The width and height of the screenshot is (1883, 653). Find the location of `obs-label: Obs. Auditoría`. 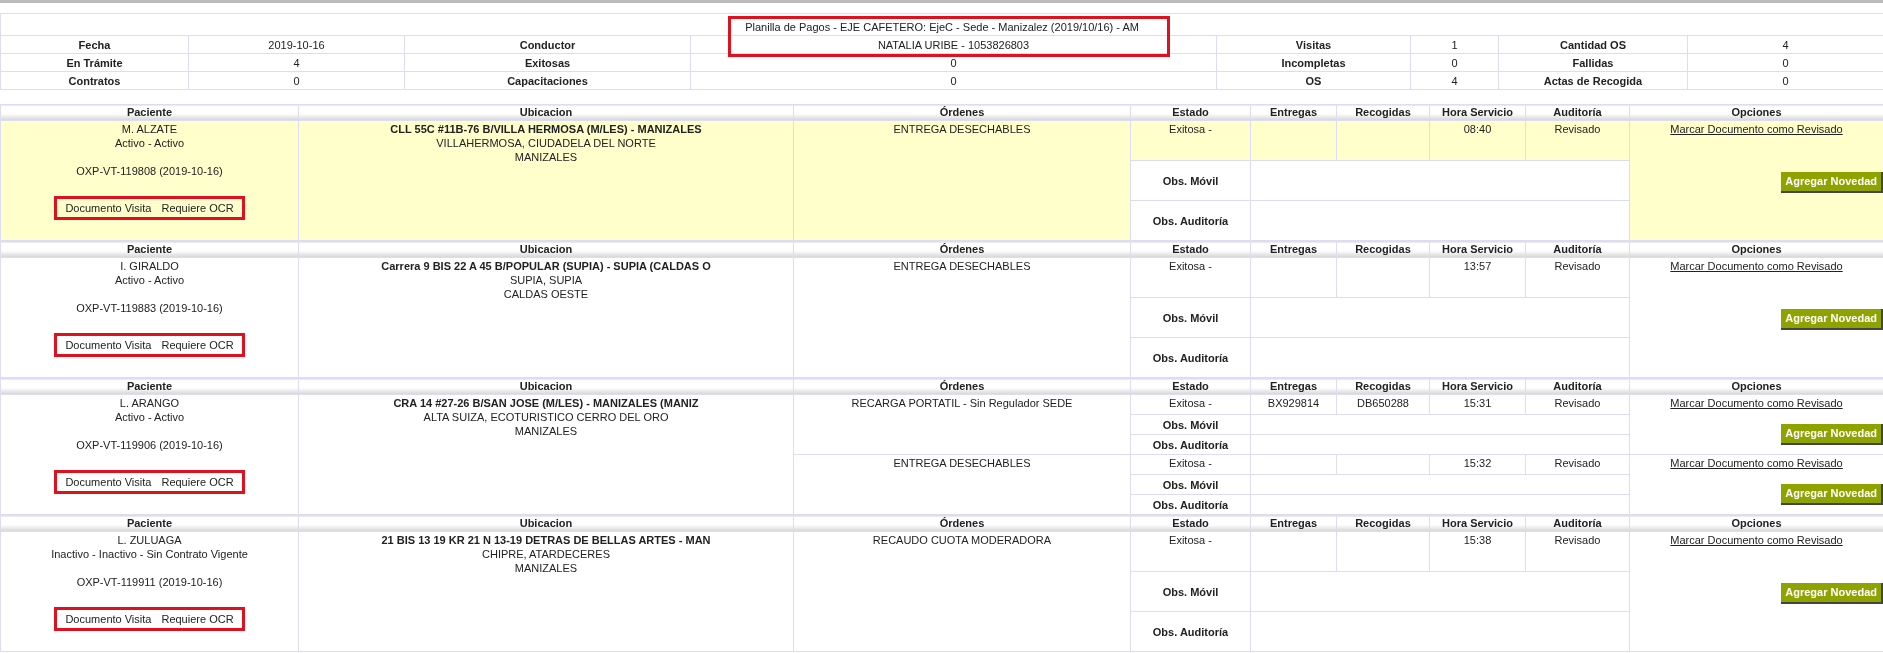

obs-label: Obs. Auditoría is located at coordinates (1190, 444).